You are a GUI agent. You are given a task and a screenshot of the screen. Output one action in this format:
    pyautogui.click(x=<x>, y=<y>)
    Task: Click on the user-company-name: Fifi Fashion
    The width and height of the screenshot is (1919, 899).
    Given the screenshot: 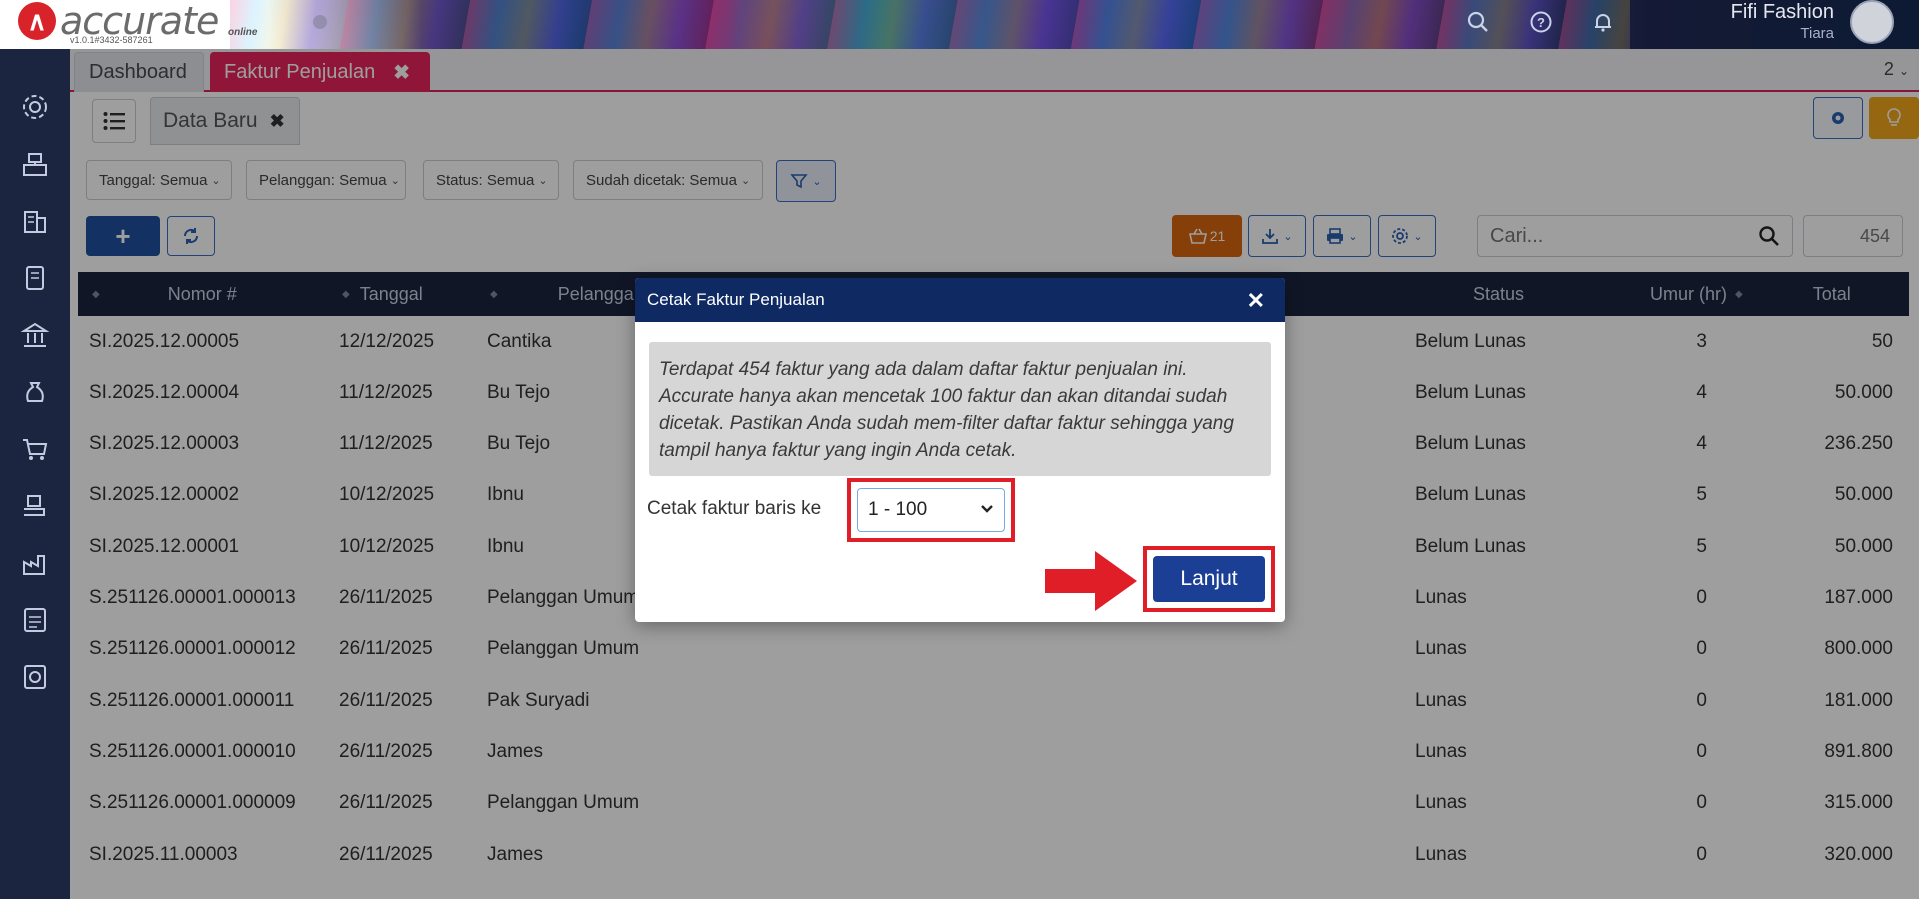 What is the action you would take?
    pyautogui.click(x=1782, y=12)
    